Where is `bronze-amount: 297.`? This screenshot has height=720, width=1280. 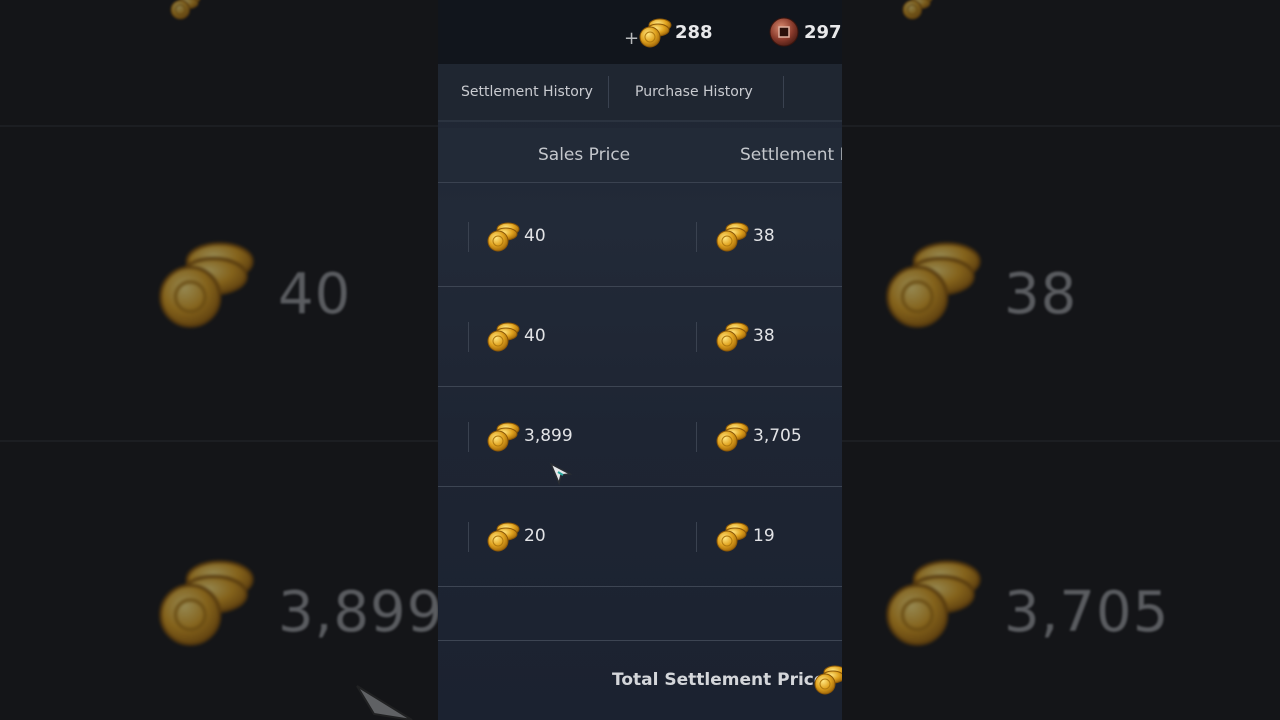 bronze-amount: 297. is located at coordinates (823, 32).